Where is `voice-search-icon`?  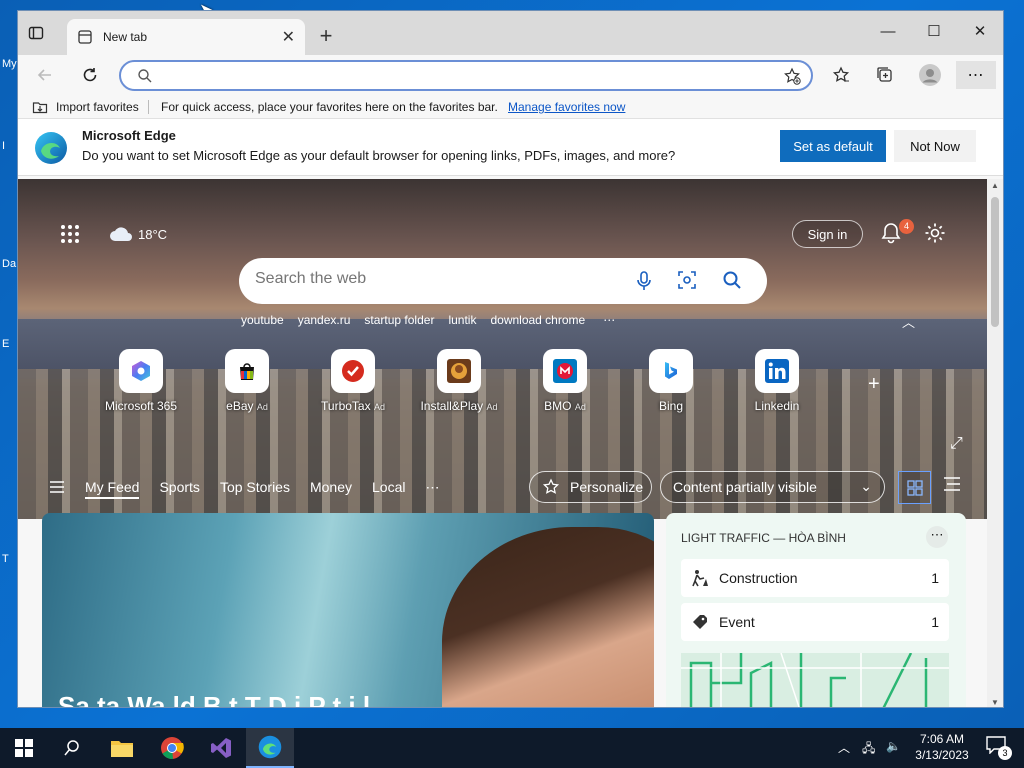 voice-search-icon is located at coordinates (644, 281).